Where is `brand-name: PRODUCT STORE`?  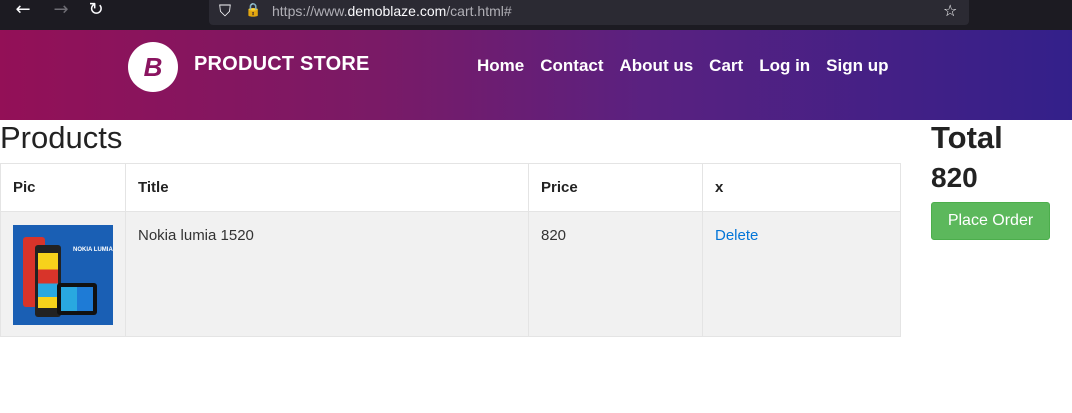 brand-name: PRODUCT STORE is located at coordinates (282, 64).